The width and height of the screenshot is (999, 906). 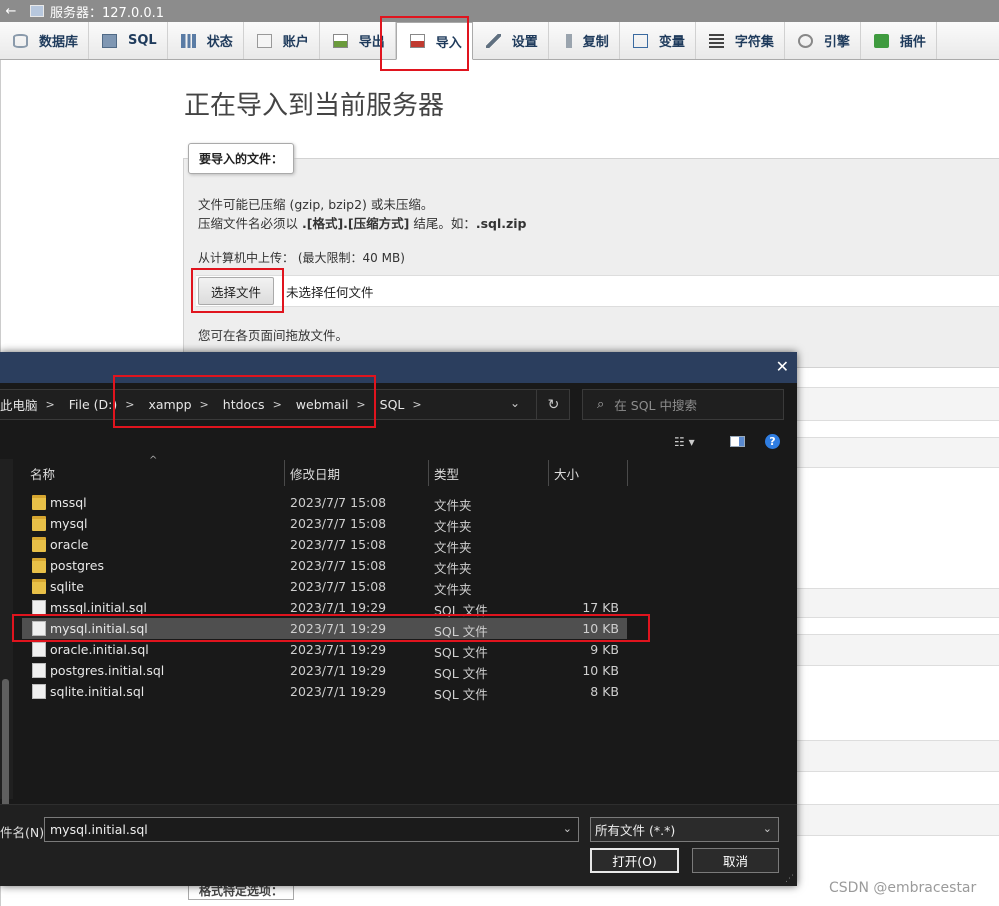 I want to click on column-header-name: 名称, so click(x=42, y=473).